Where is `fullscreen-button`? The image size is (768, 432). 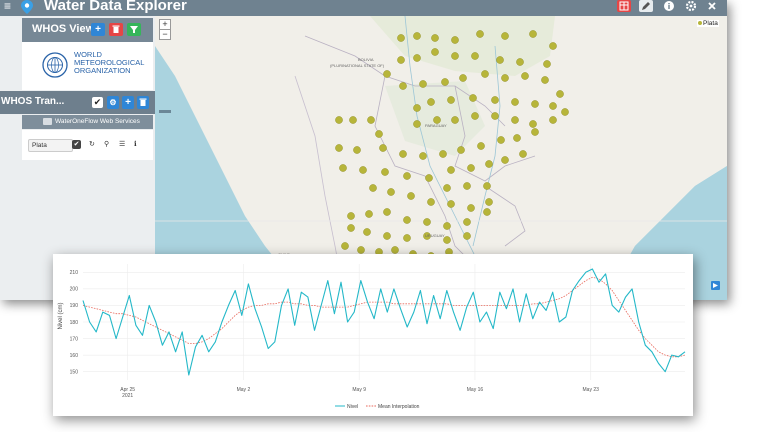
fullscreen-button is located at coordinates (715, 285).